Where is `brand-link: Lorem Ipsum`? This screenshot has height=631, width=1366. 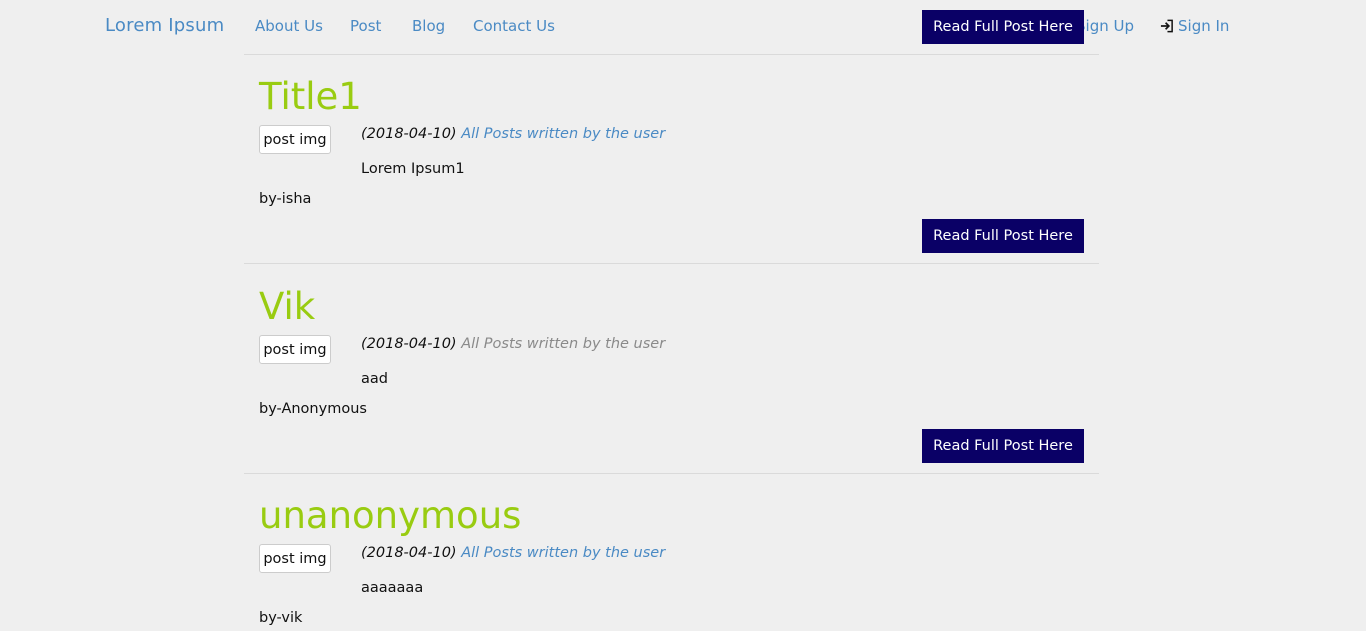
brand-link: Lorem Ipsum is located at coordinates (164, 25).